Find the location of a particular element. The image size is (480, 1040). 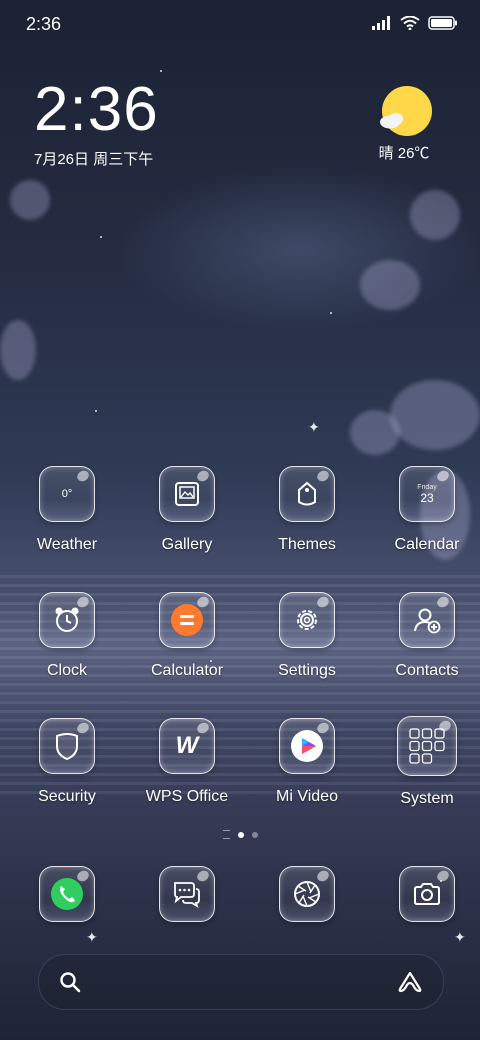

battery-icon is located at coordinates (442, 23).